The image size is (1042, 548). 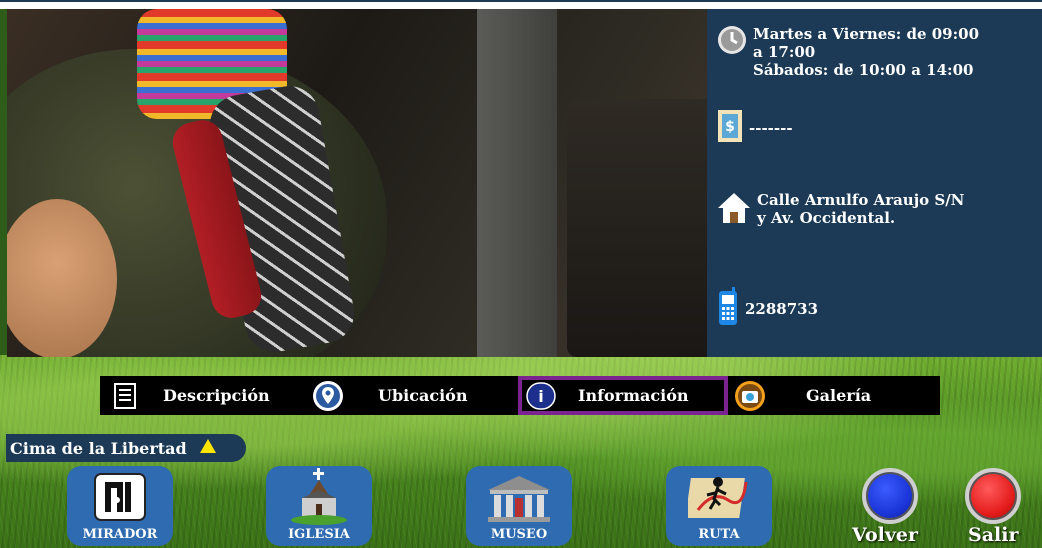 I want to click on tab-ubicacion: Ubicación, so click(x=412, y=395).